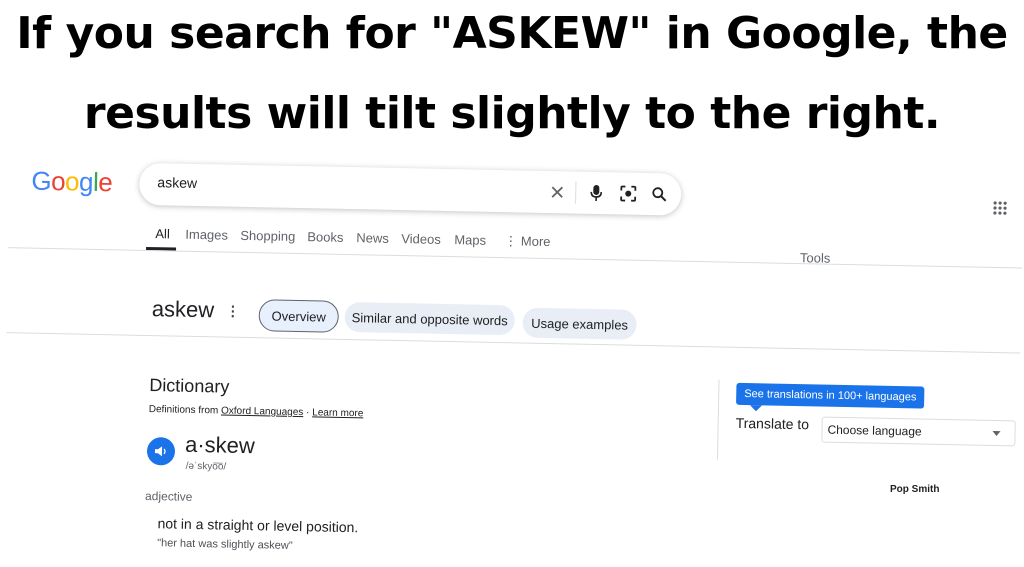  What do you see at coordinates (421, 239) in the screenshot?
I see `tab-videos: Videos` at bounding box center [421, 239].